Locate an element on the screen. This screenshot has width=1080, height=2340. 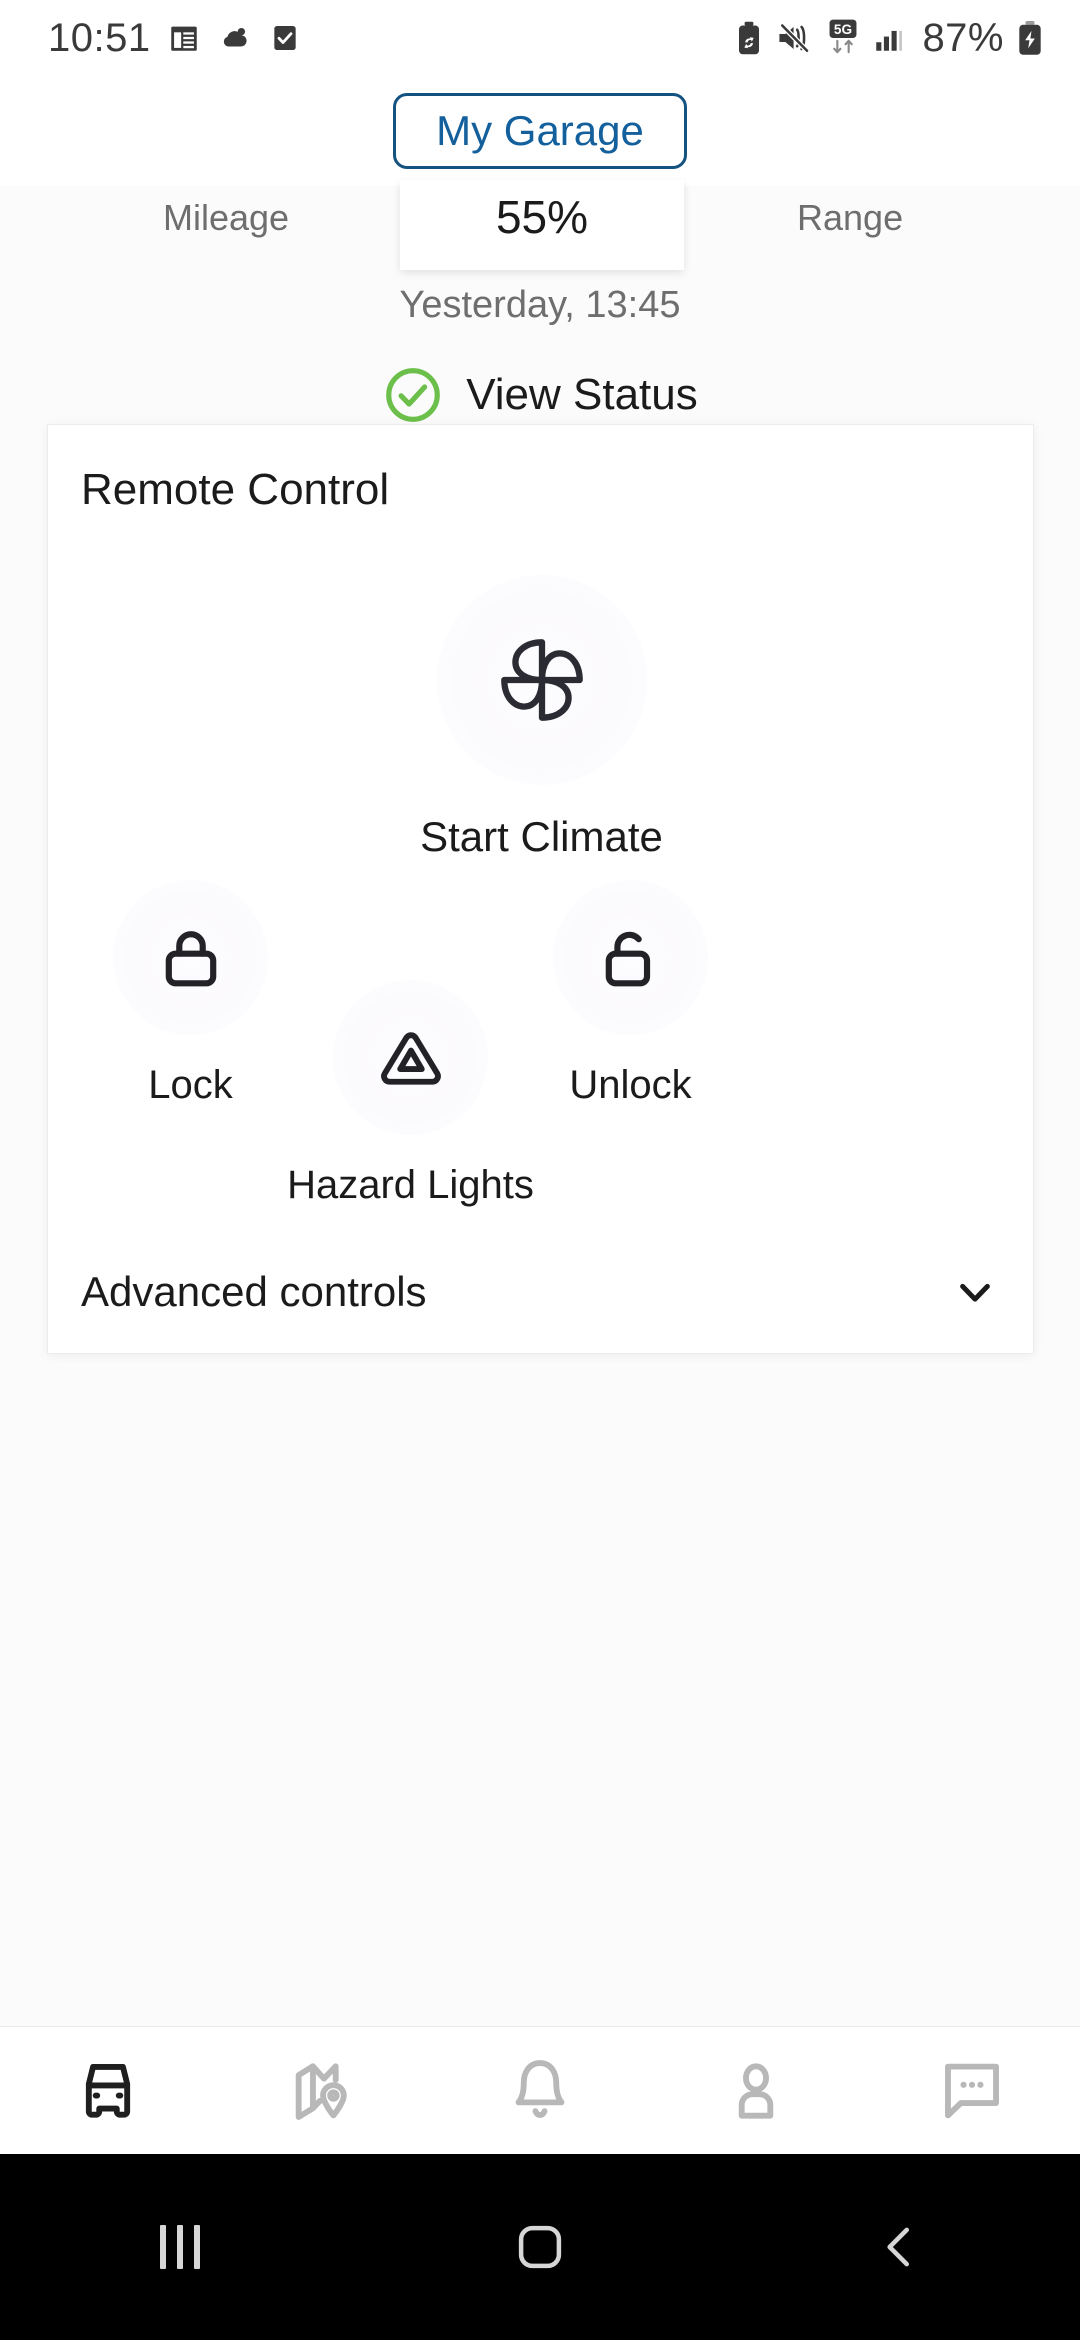
back-button is located at coordinates (900, 2247).